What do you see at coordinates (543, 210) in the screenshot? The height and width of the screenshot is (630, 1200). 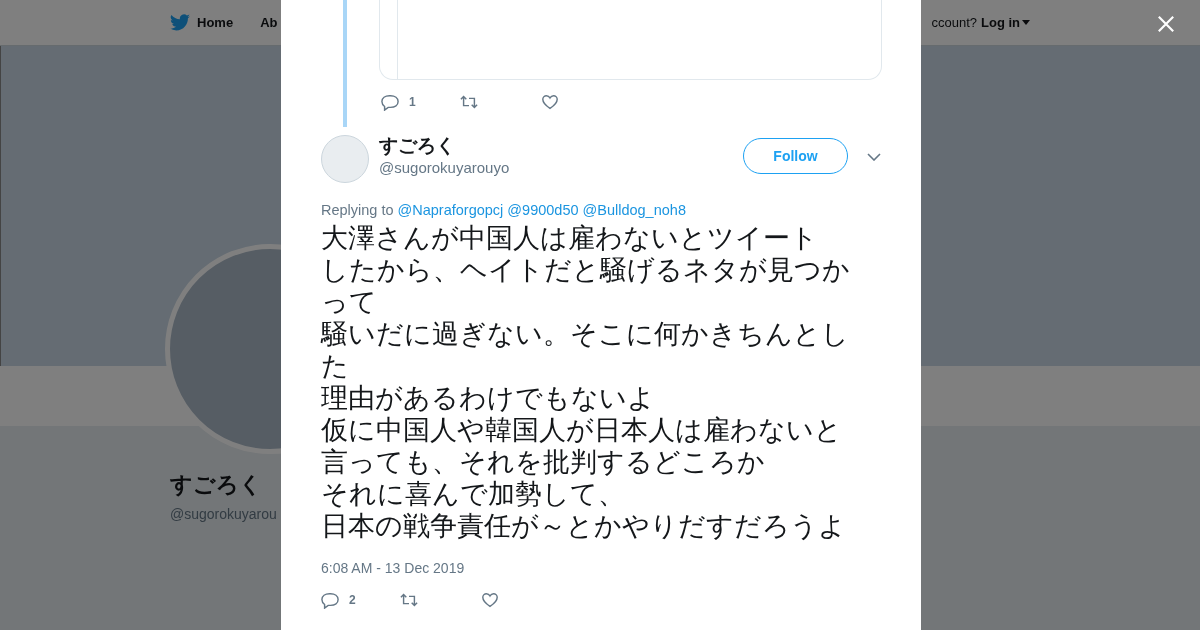 I see `mention-link: @9900d50` at bounding box center [543, 210].